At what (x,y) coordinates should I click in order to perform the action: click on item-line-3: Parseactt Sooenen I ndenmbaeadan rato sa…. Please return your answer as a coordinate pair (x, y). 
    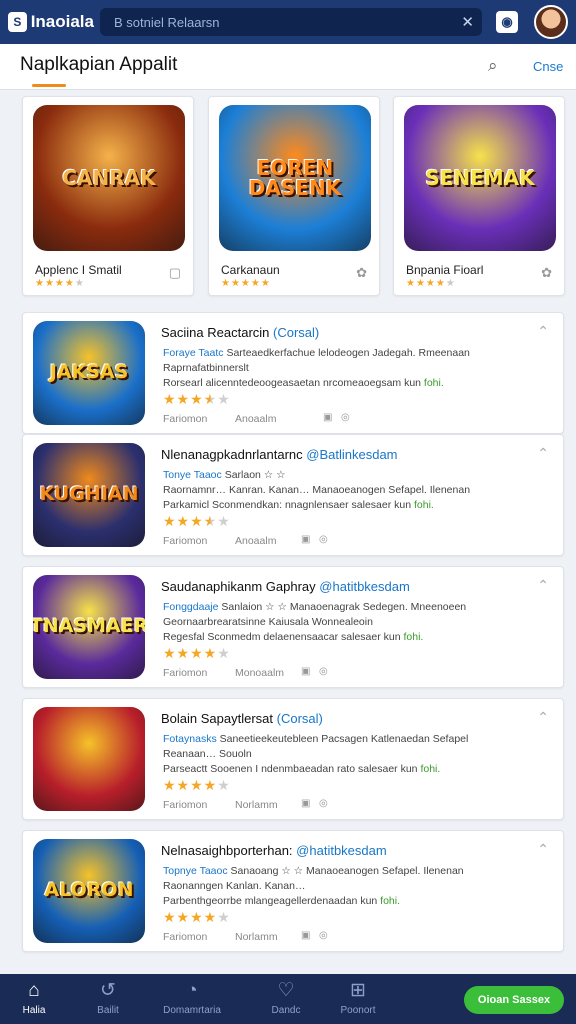
    Looking at the image, I should click on (301, 769).